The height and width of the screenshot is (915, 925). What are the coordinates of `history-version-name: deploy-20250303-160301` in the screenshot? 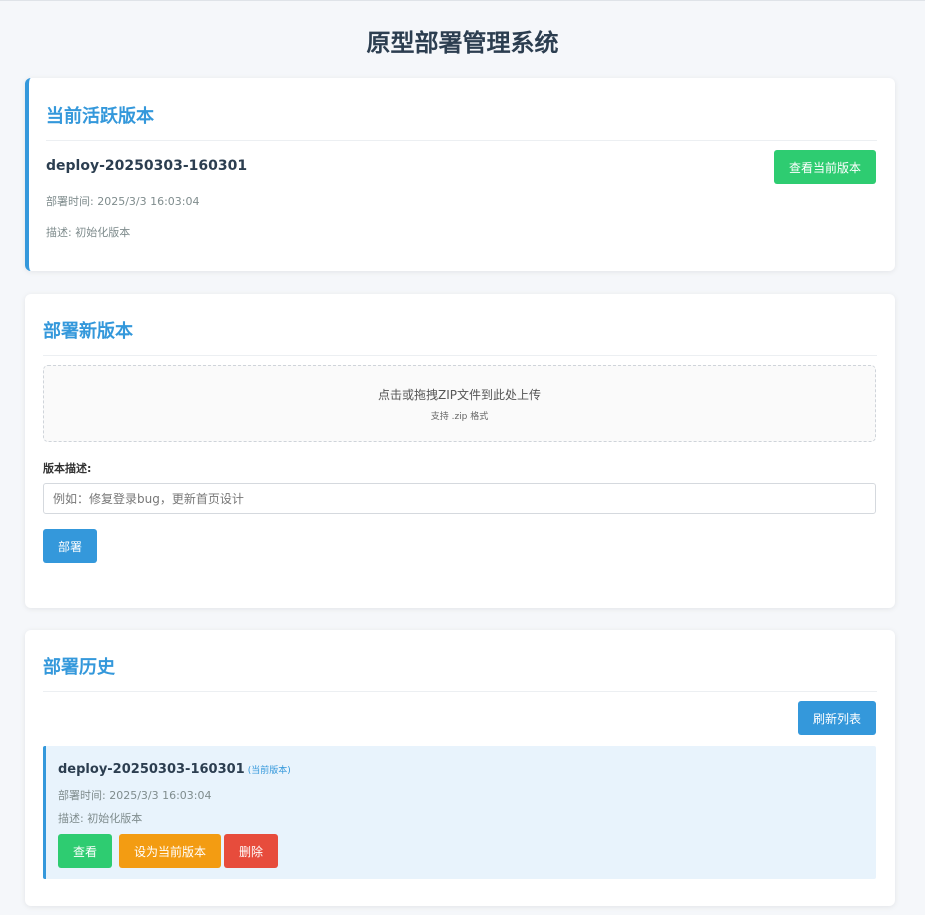 It's located at (151, 769).